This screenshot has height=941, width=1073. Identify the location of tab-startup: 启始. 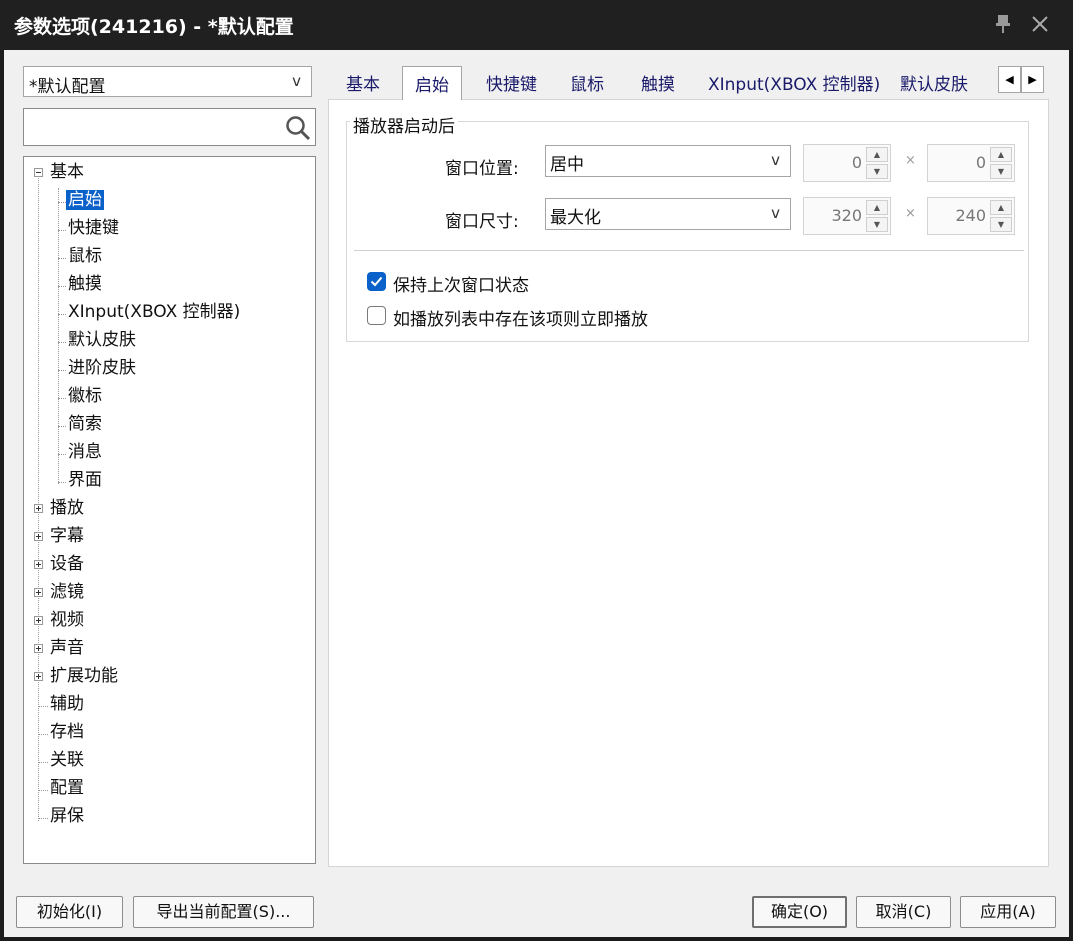
(432, 83).